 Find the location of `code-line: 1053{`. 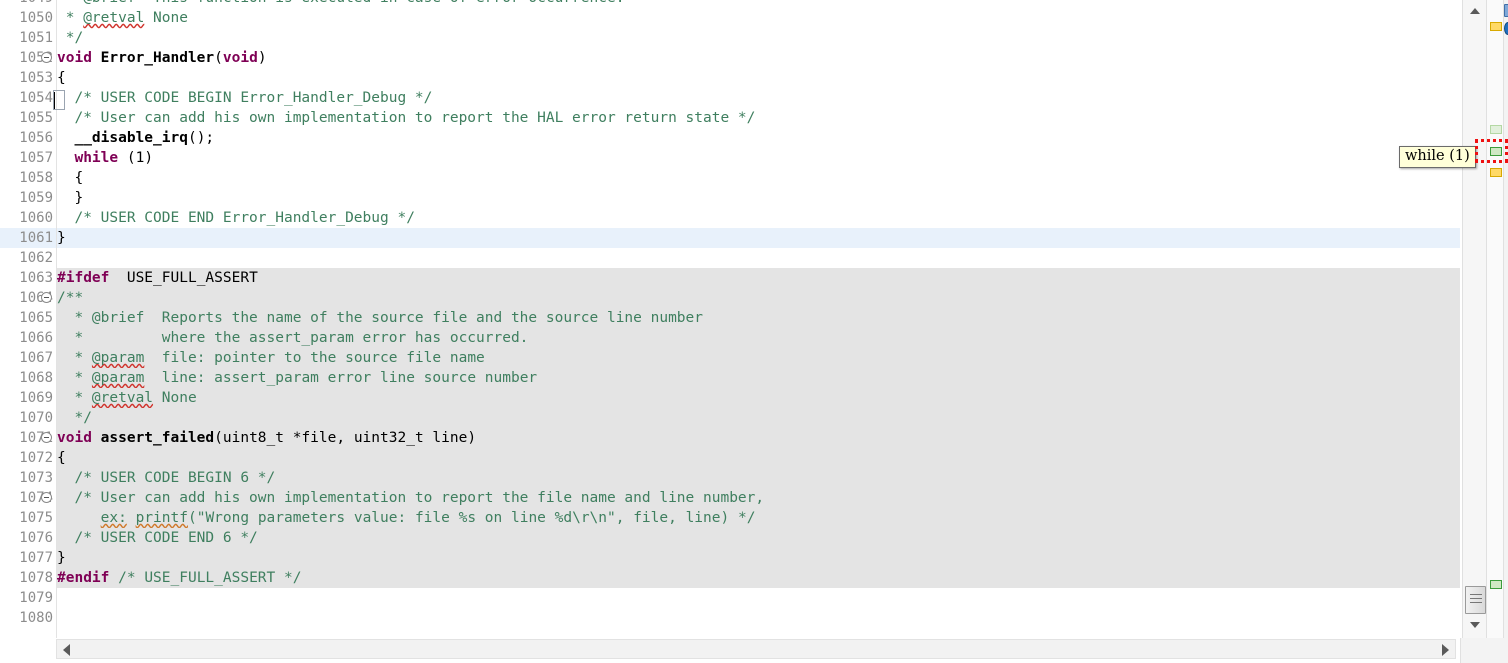

code-line: 1053{ is located at coordinates (730, 78).